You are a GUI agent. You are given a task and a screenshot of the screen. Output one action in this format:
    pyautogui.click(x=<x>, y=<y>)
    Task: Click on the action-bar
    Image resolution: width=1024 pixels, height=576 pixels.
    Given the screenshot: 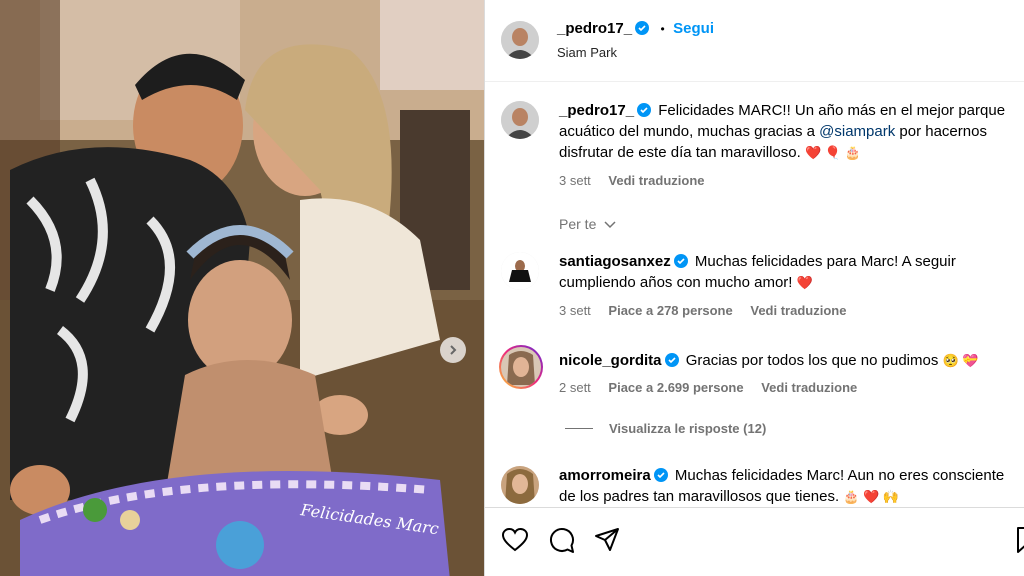 What is the action you would take?
    pyautogui.click(x=754, y=541)
    